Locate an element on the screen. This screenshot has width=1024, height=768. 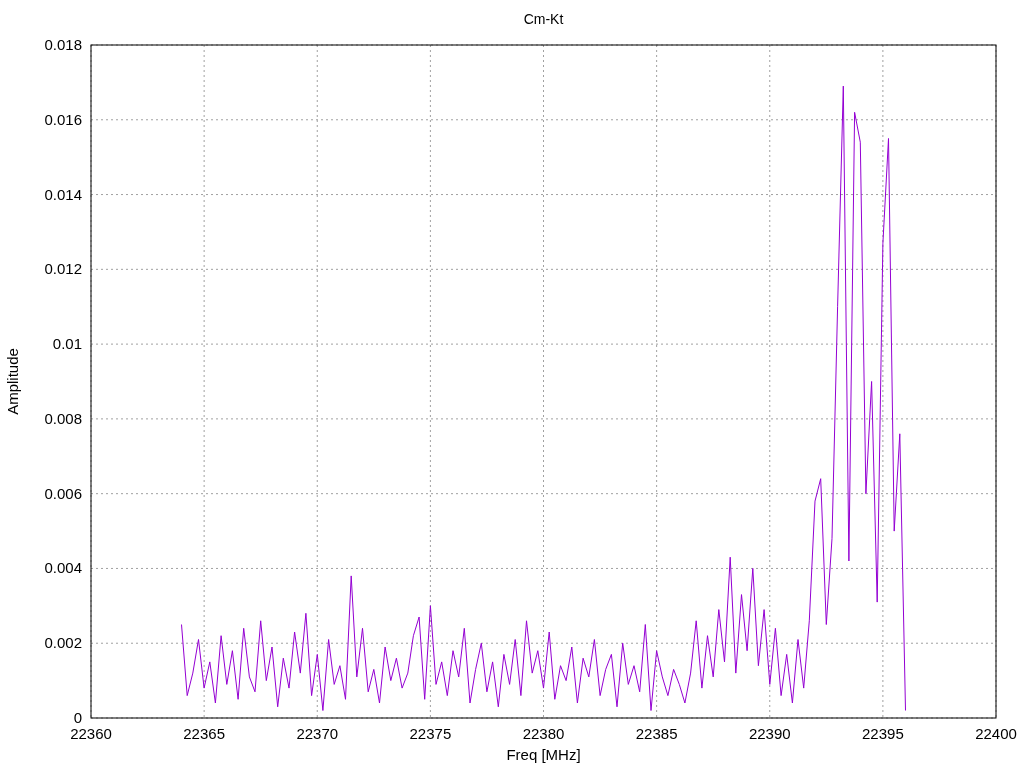
tick-label: 0.014 is located at coordinates (63, 194).